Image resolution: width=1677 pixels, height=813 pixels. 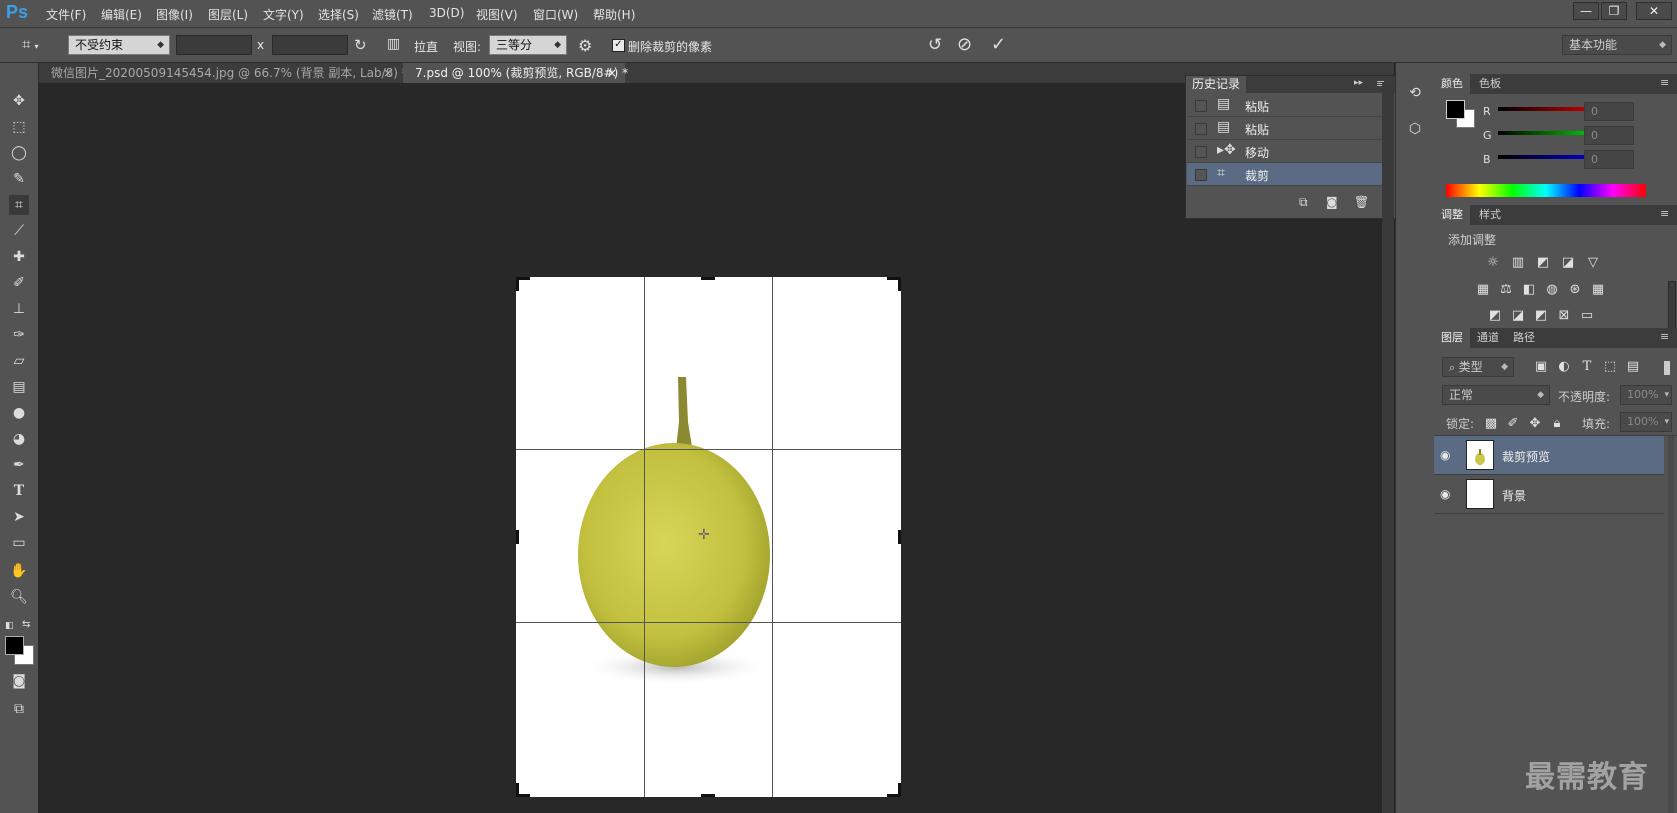 I want to click on threshold-icon: ◩, so click(x=1541, y=316).